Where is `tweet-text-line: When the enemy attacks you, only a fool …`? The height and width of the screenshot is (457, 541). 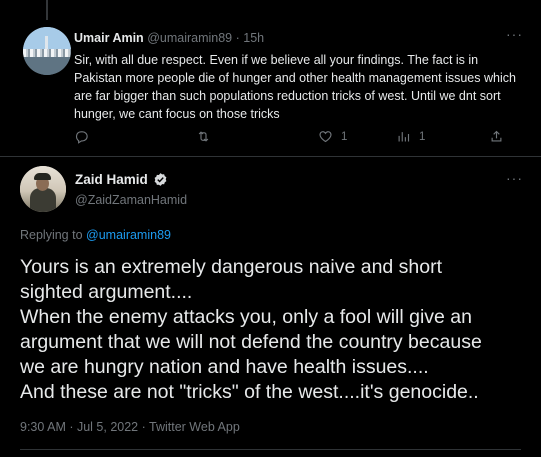
tweet-text-line: When the enemy attacks you, only a fool … is located at coordinates (246, 317).